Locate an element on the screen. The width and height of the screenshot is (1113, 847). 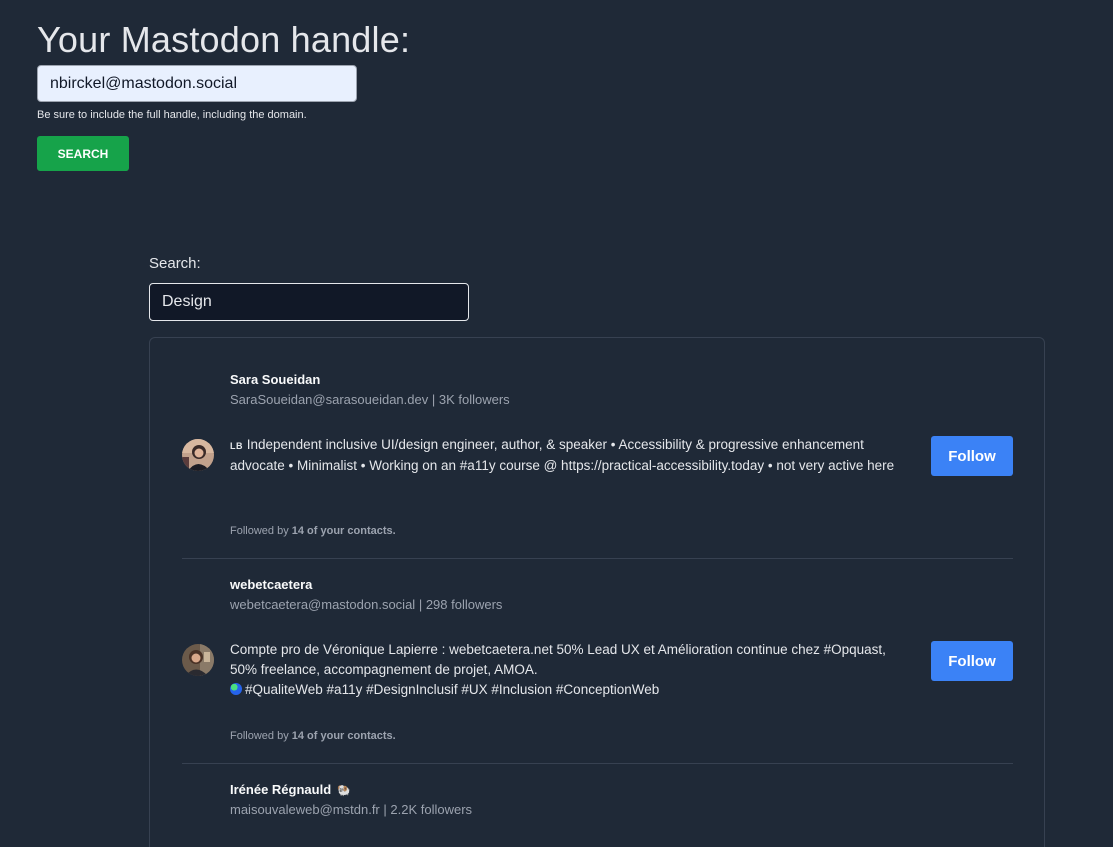
result-name: Irénée Régnauld 🐏 is located at coordinates (290, 789).